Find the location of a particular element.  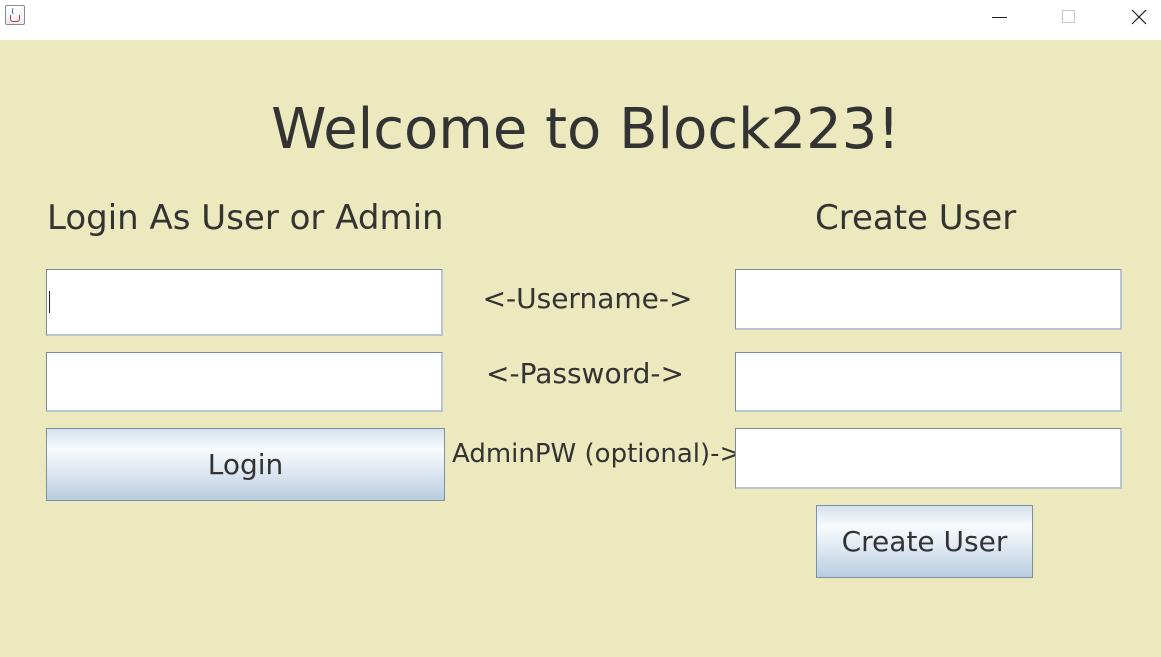

create-user-button-label: Create User is located at coordinates (924, 541).